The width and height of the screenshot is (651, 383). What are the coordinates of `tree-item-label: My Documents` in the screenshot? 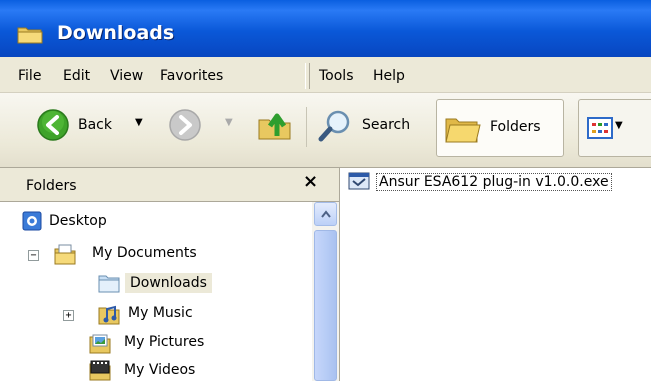 It's located at (144, 253).